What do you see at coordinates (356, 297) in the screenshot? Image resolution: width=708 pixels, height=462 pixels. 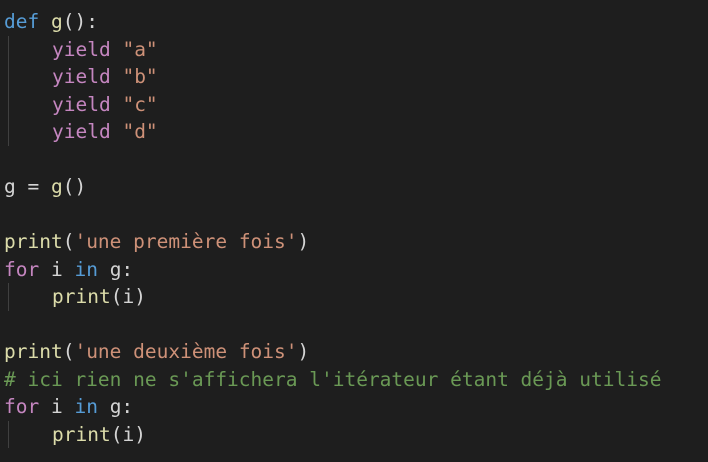 I see `code-line-11: print(i)` at bounding box center [356, 297].